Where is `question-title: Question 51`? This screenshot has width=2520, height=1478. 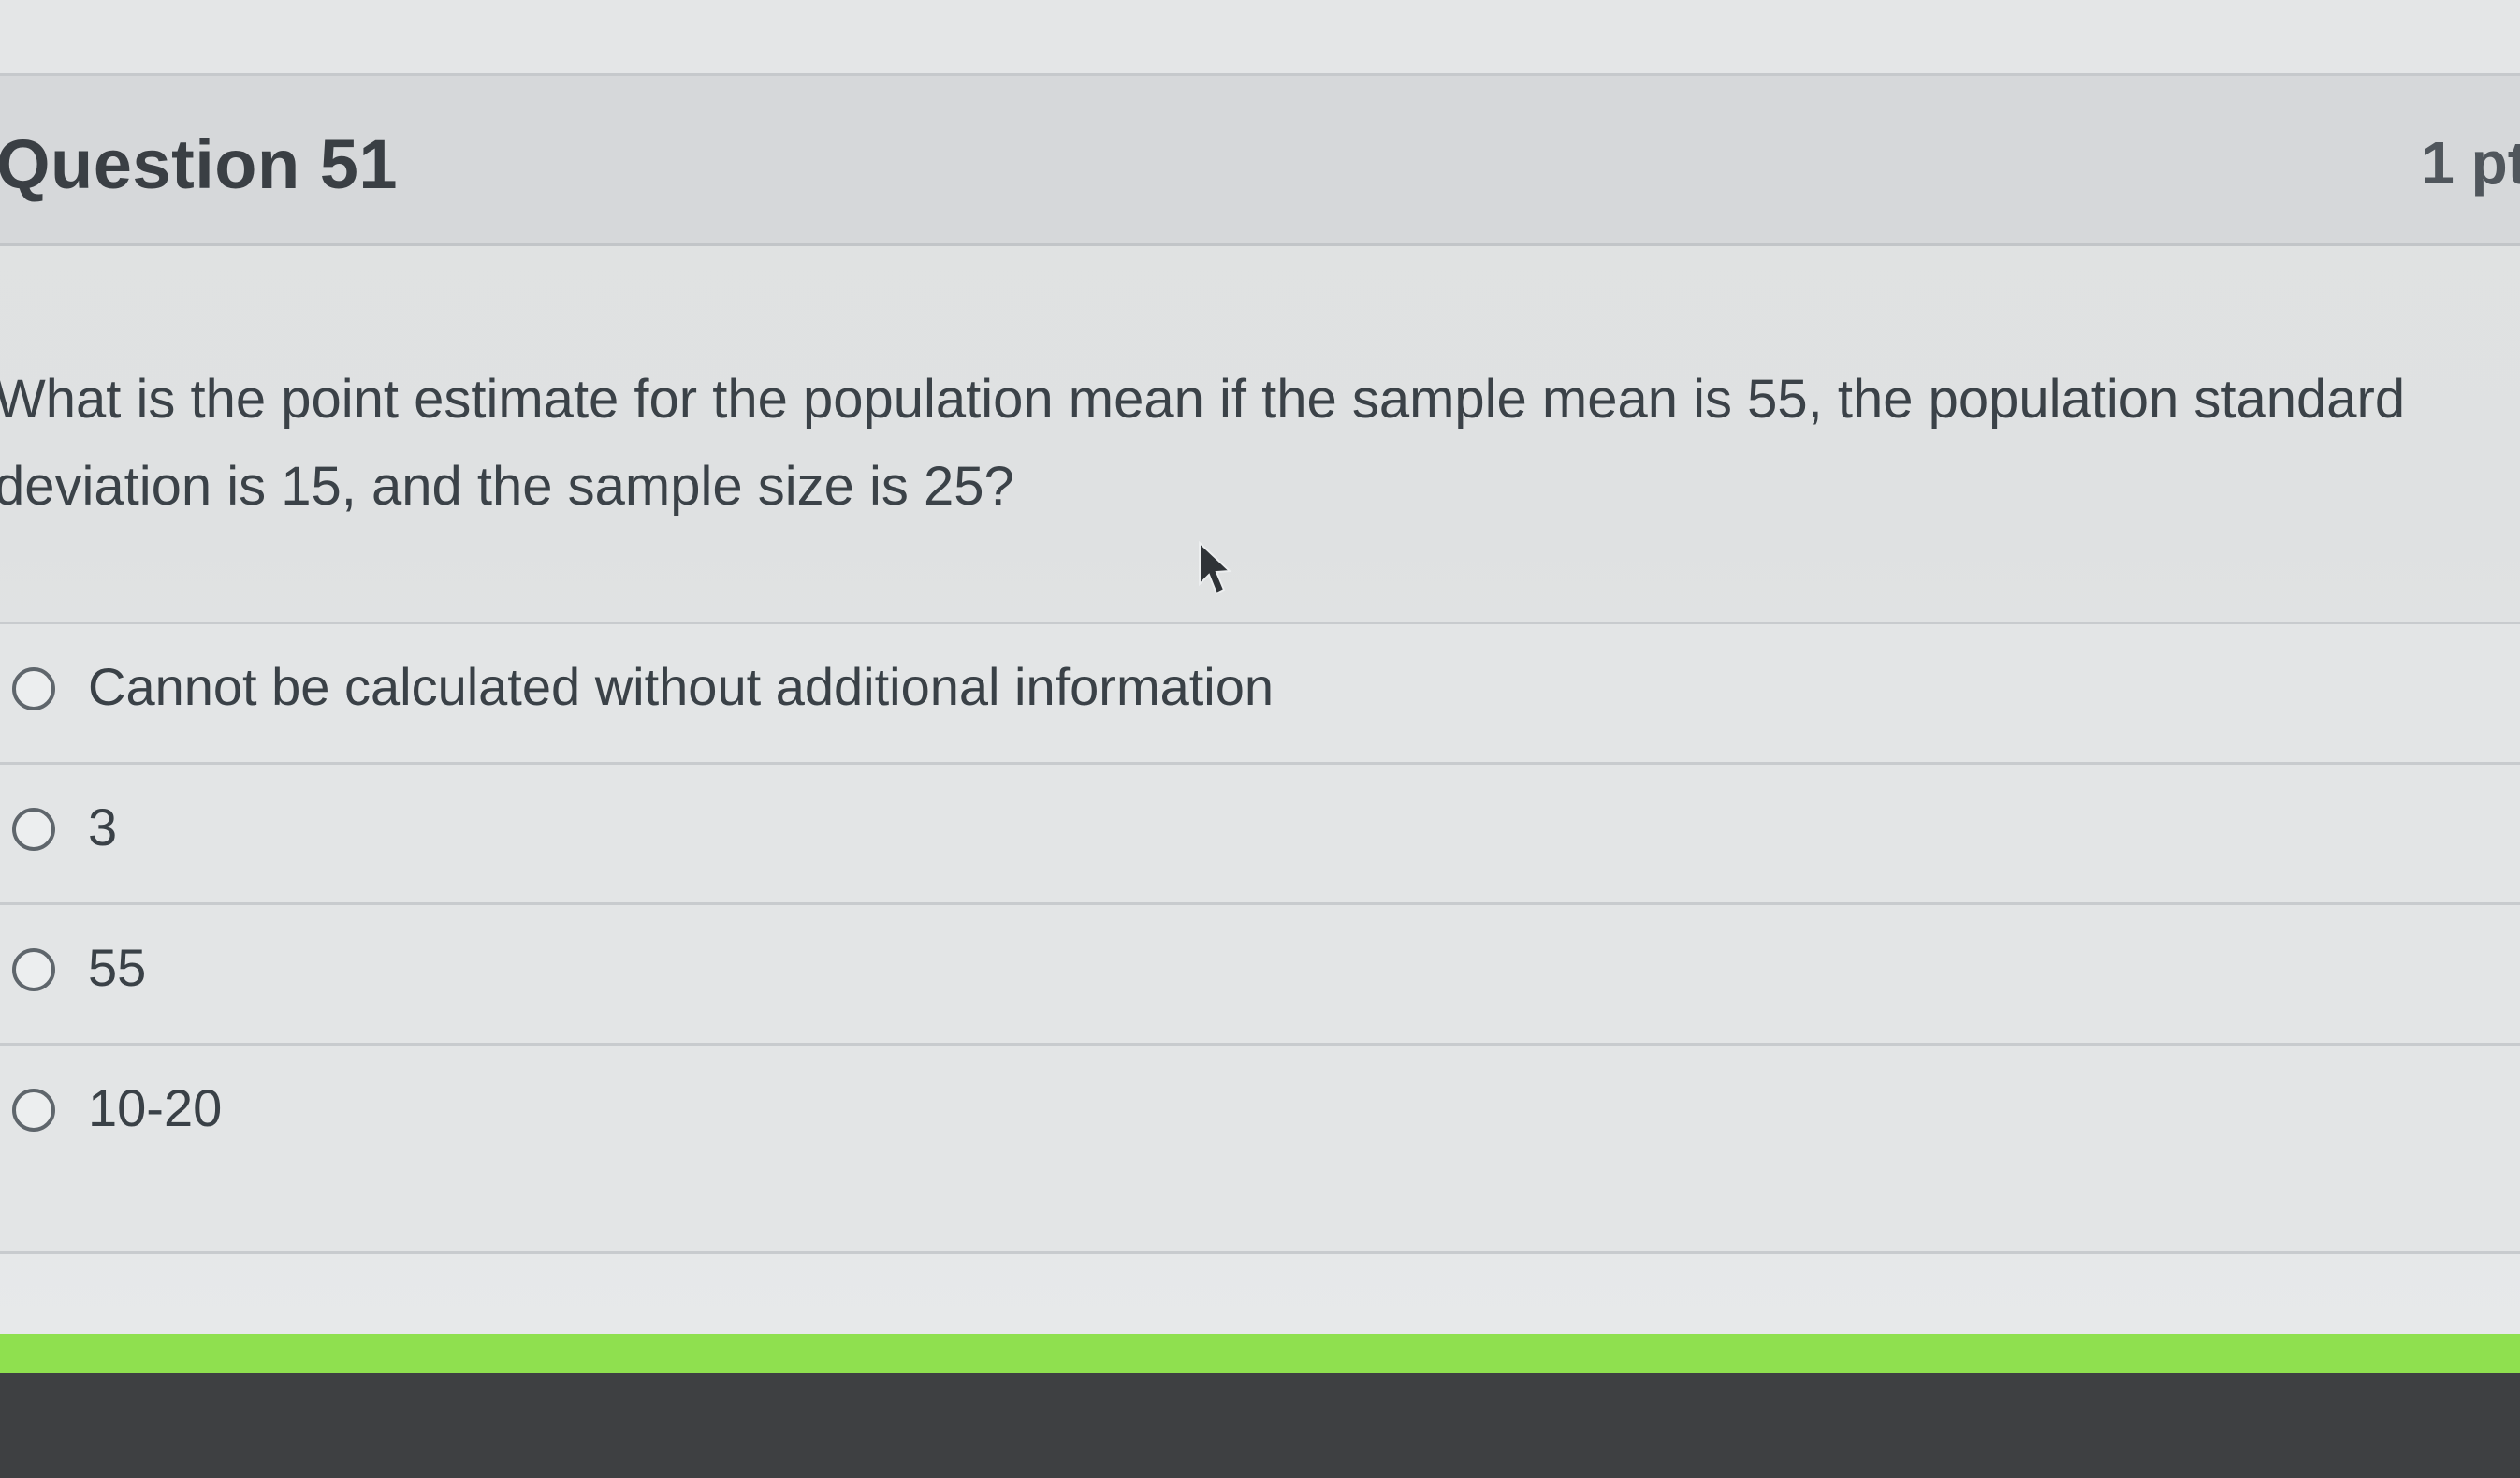 question-title: Question 51 is located at coordinates (199, 164).